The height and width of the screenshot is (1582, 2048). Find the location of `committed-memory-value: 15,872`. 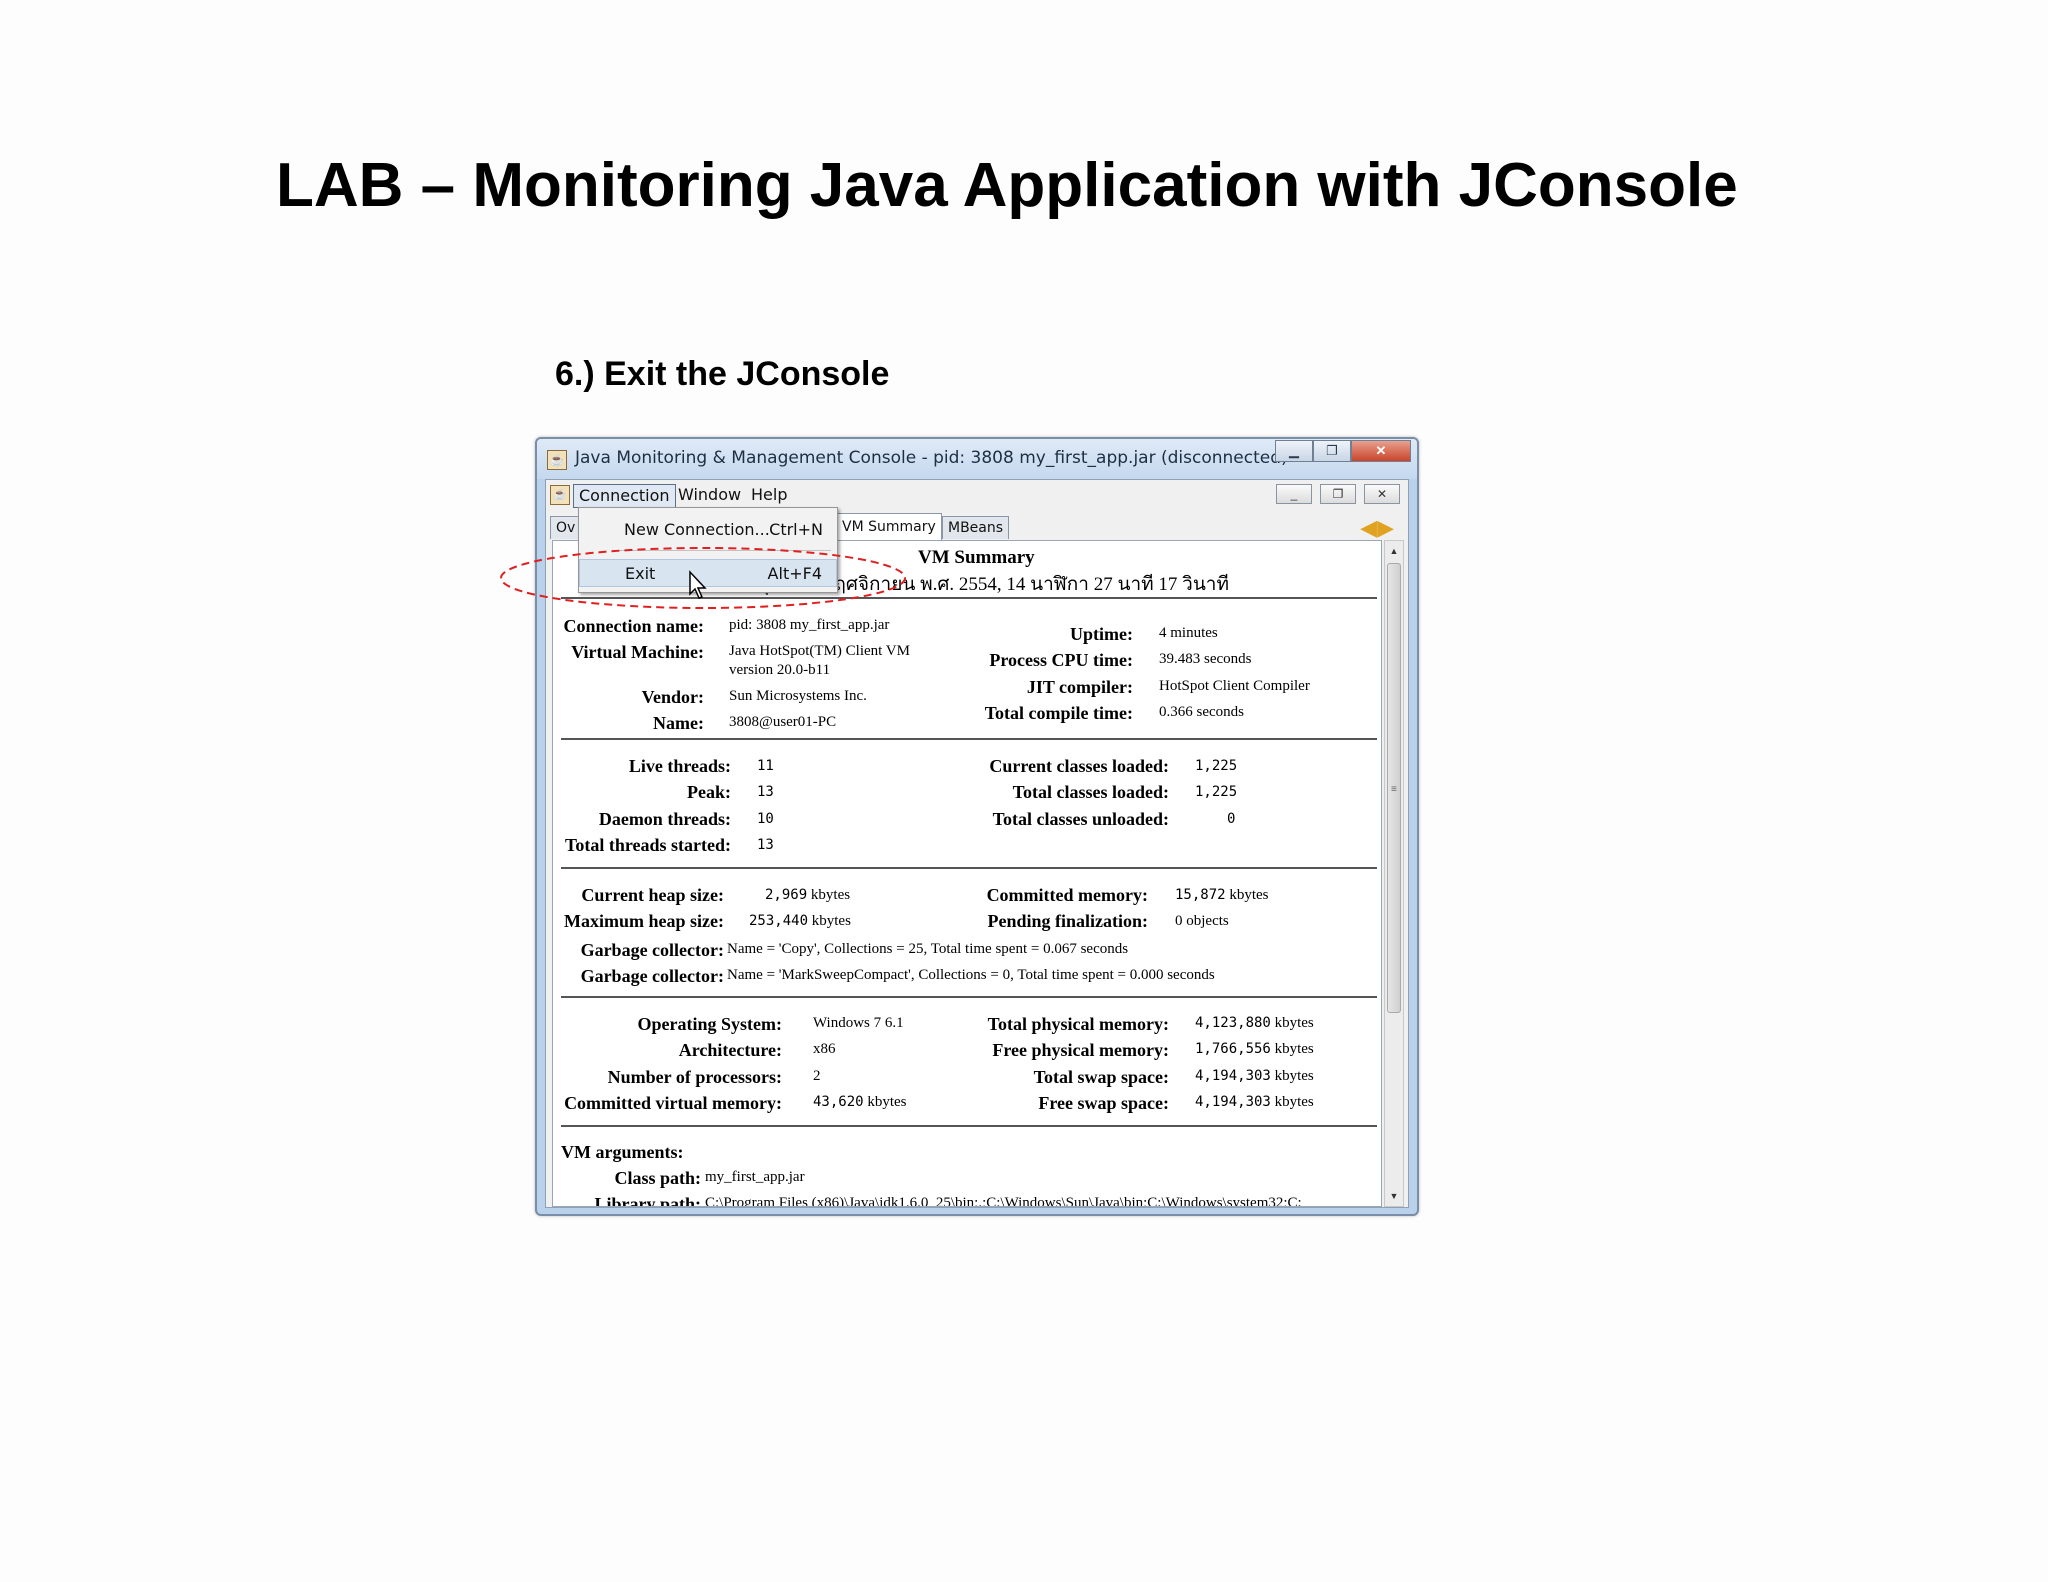

committed-memory-value: 15,872 is located at coordinates (1200, 895).